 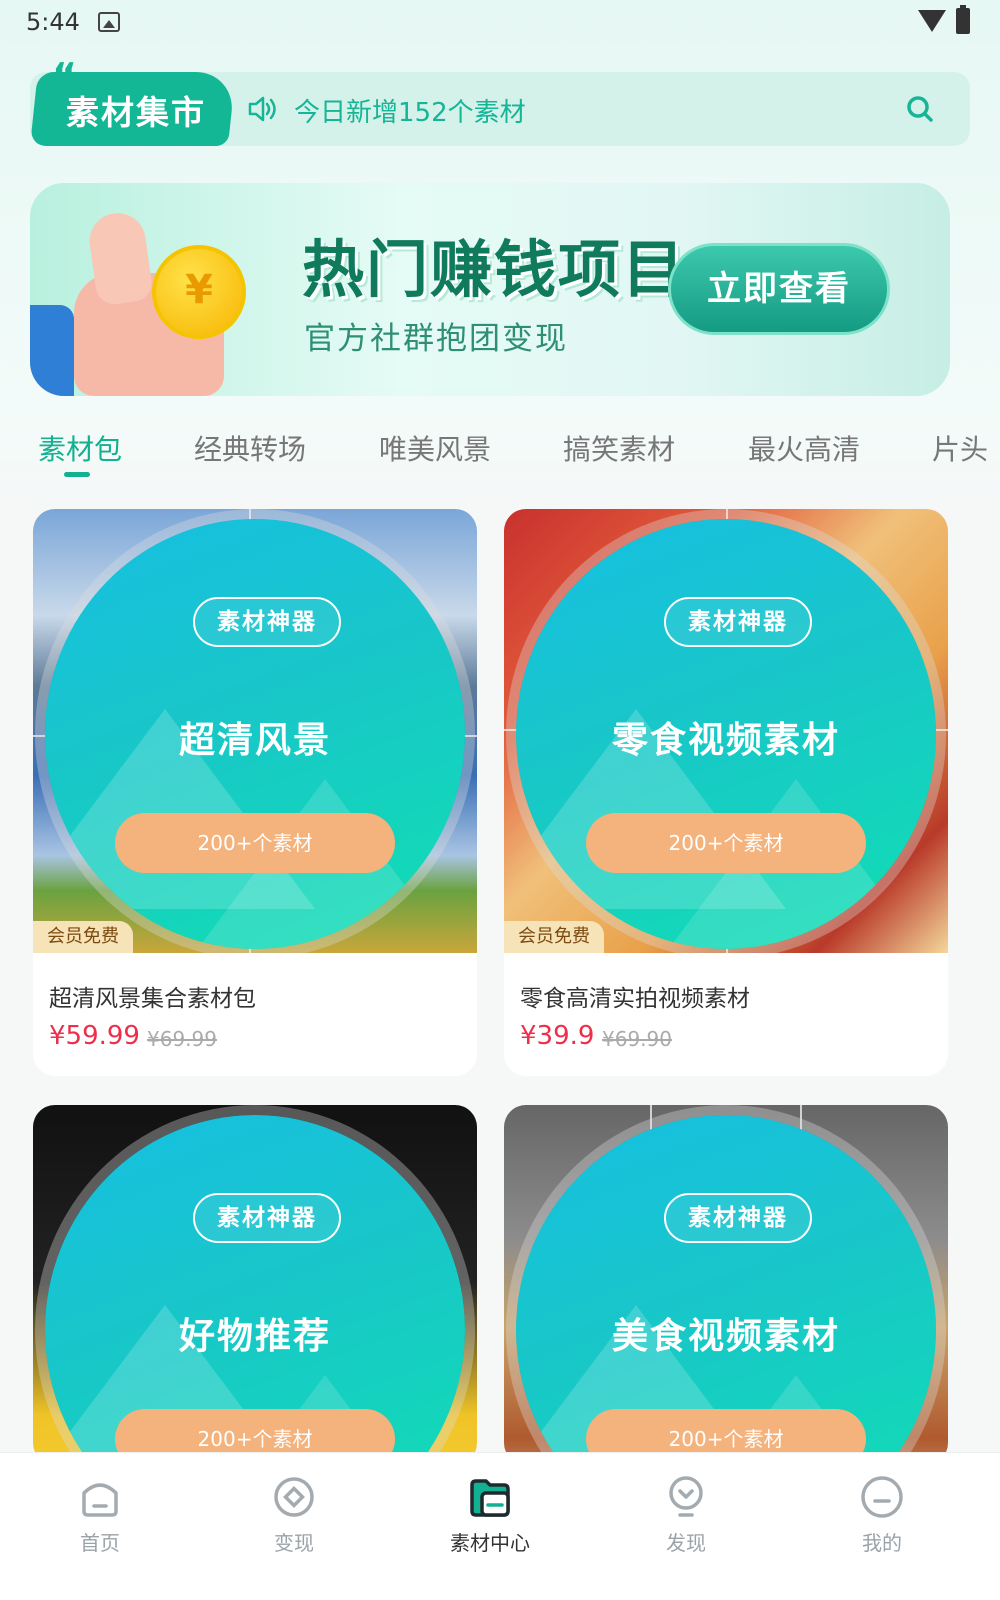 What do you see at coordinates (619, 448) in the screenshot?
I see `tab-funny-material: 搞笑素材` at bounding box center [619, 448].